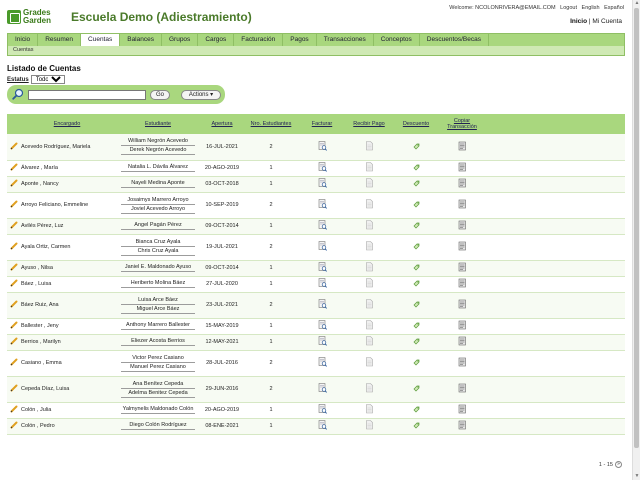 This screenshot has width=640, height=480. What do you see at coordinates (60, 40) in the screenshot?
I see `nav-tab-1: Resumen` at bounding box center [60, 40].